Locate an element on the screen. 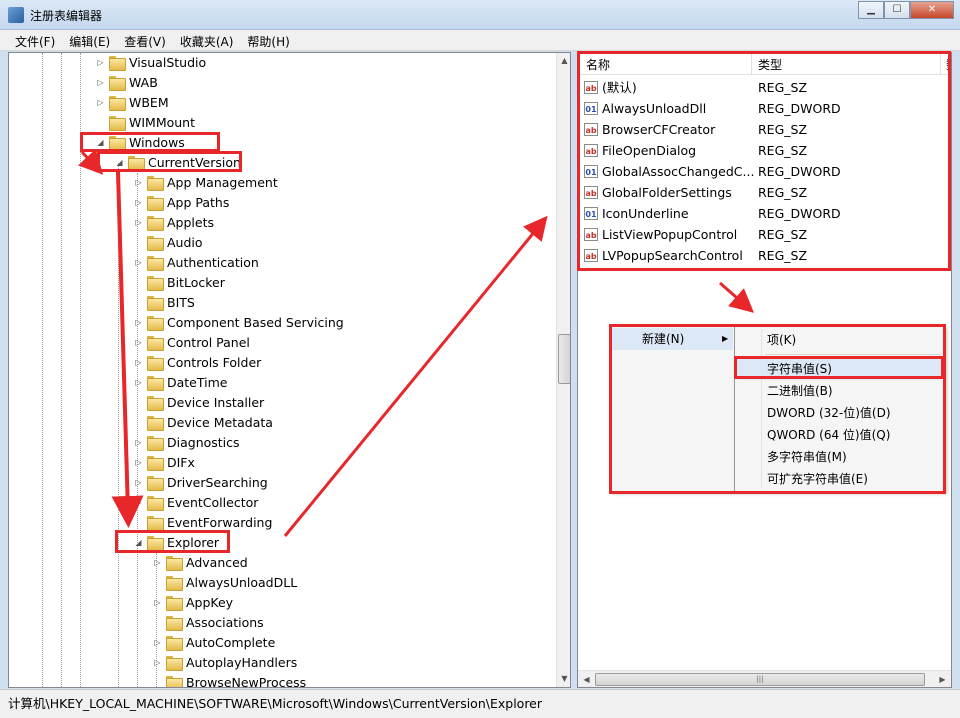  menu-edit: 编辑(E) is located at coordinates (89, 40).